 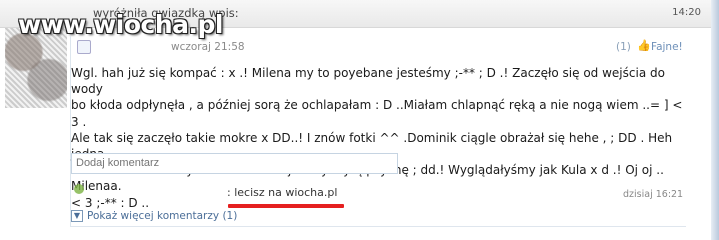 What do you see at coordinates (623, 47) in the screenshot?
I see `likes-count: (1)` at bounding box center [623, 47].